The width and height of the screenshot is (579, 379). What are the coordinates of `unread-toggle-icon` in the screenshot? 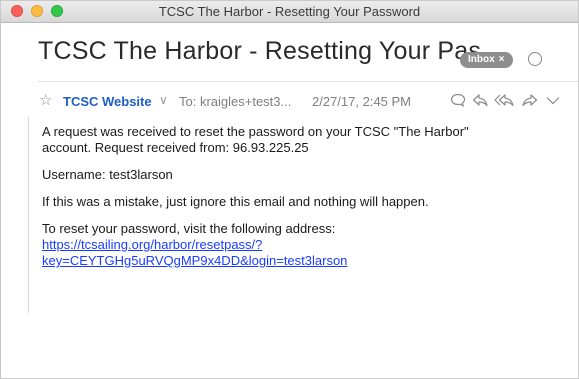 It's located at (535, 59).